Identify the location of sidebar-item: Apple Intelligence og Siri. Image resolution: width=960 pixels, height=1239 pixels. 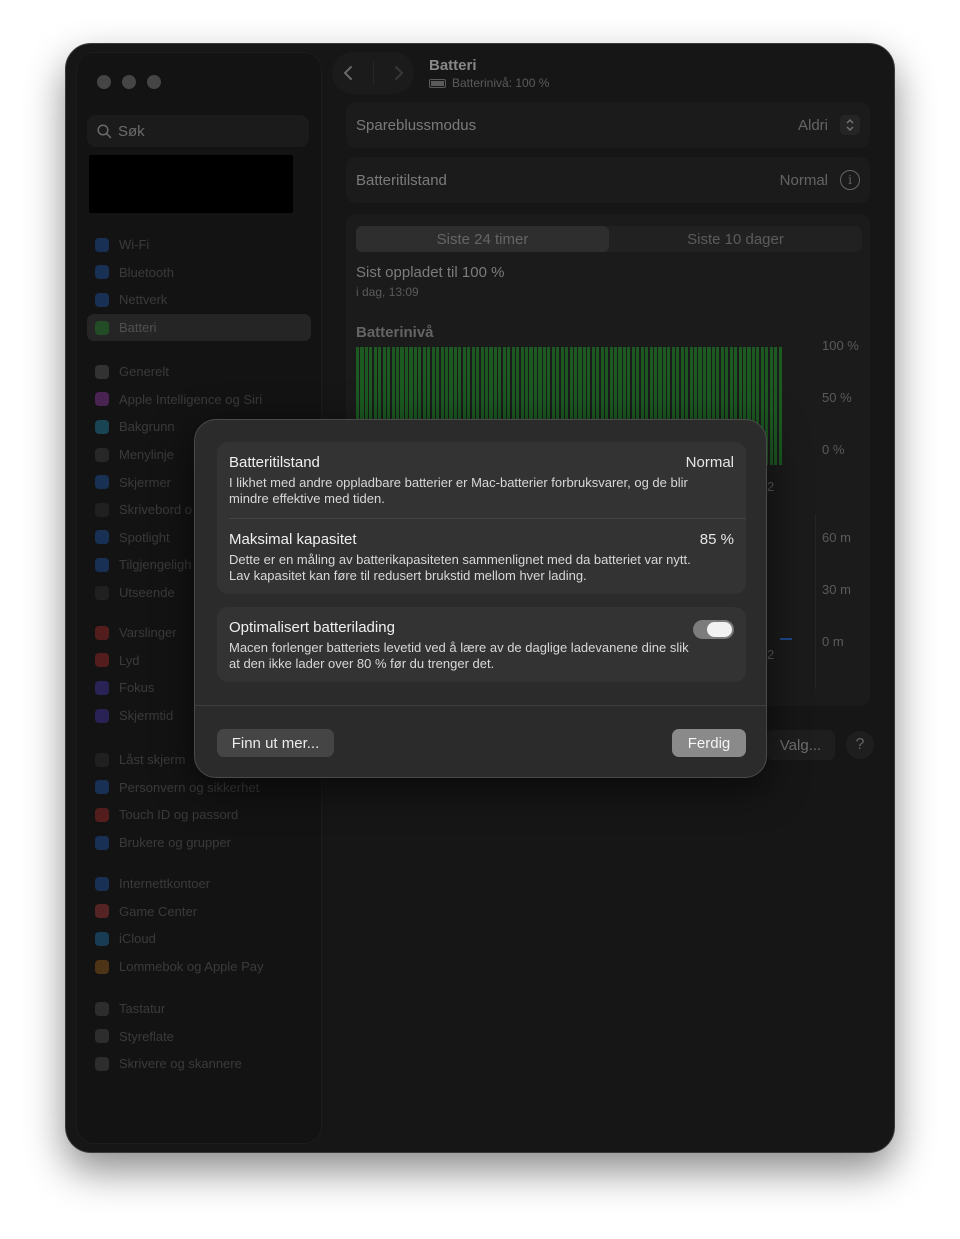
(199, 400).